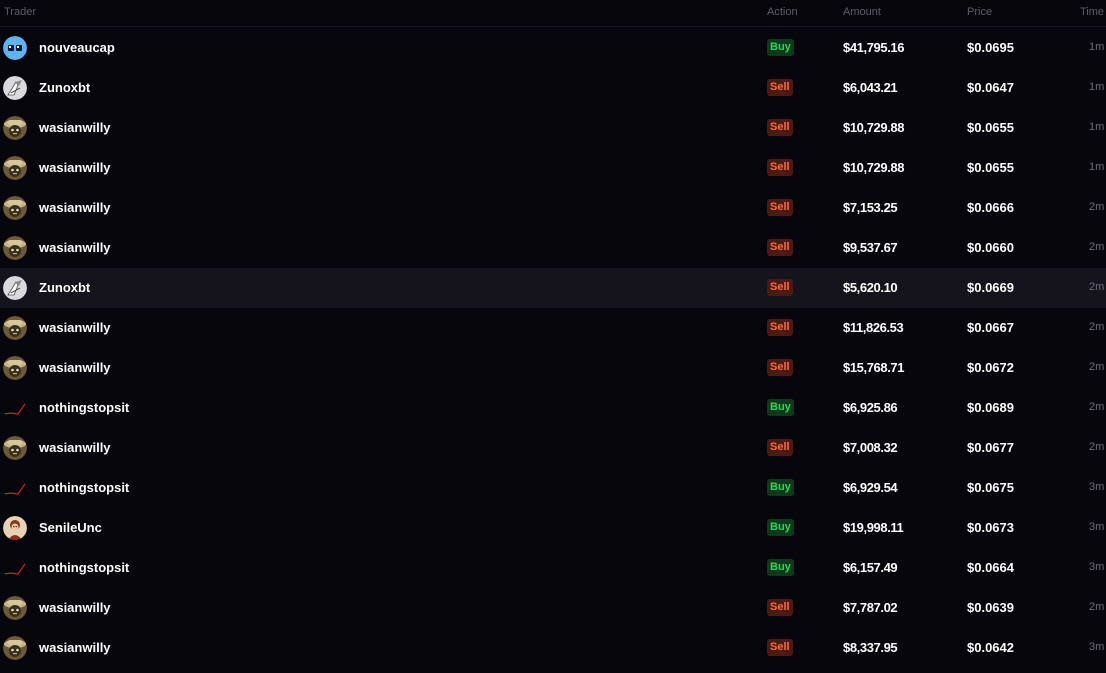 The height and width of the screenshot is (673, 1106). Describe the element at coordinates (553, 48) in the screenshot. I see `table-row: nouveaucap Buy $41,795.16 $0.0695 1m` at that location.